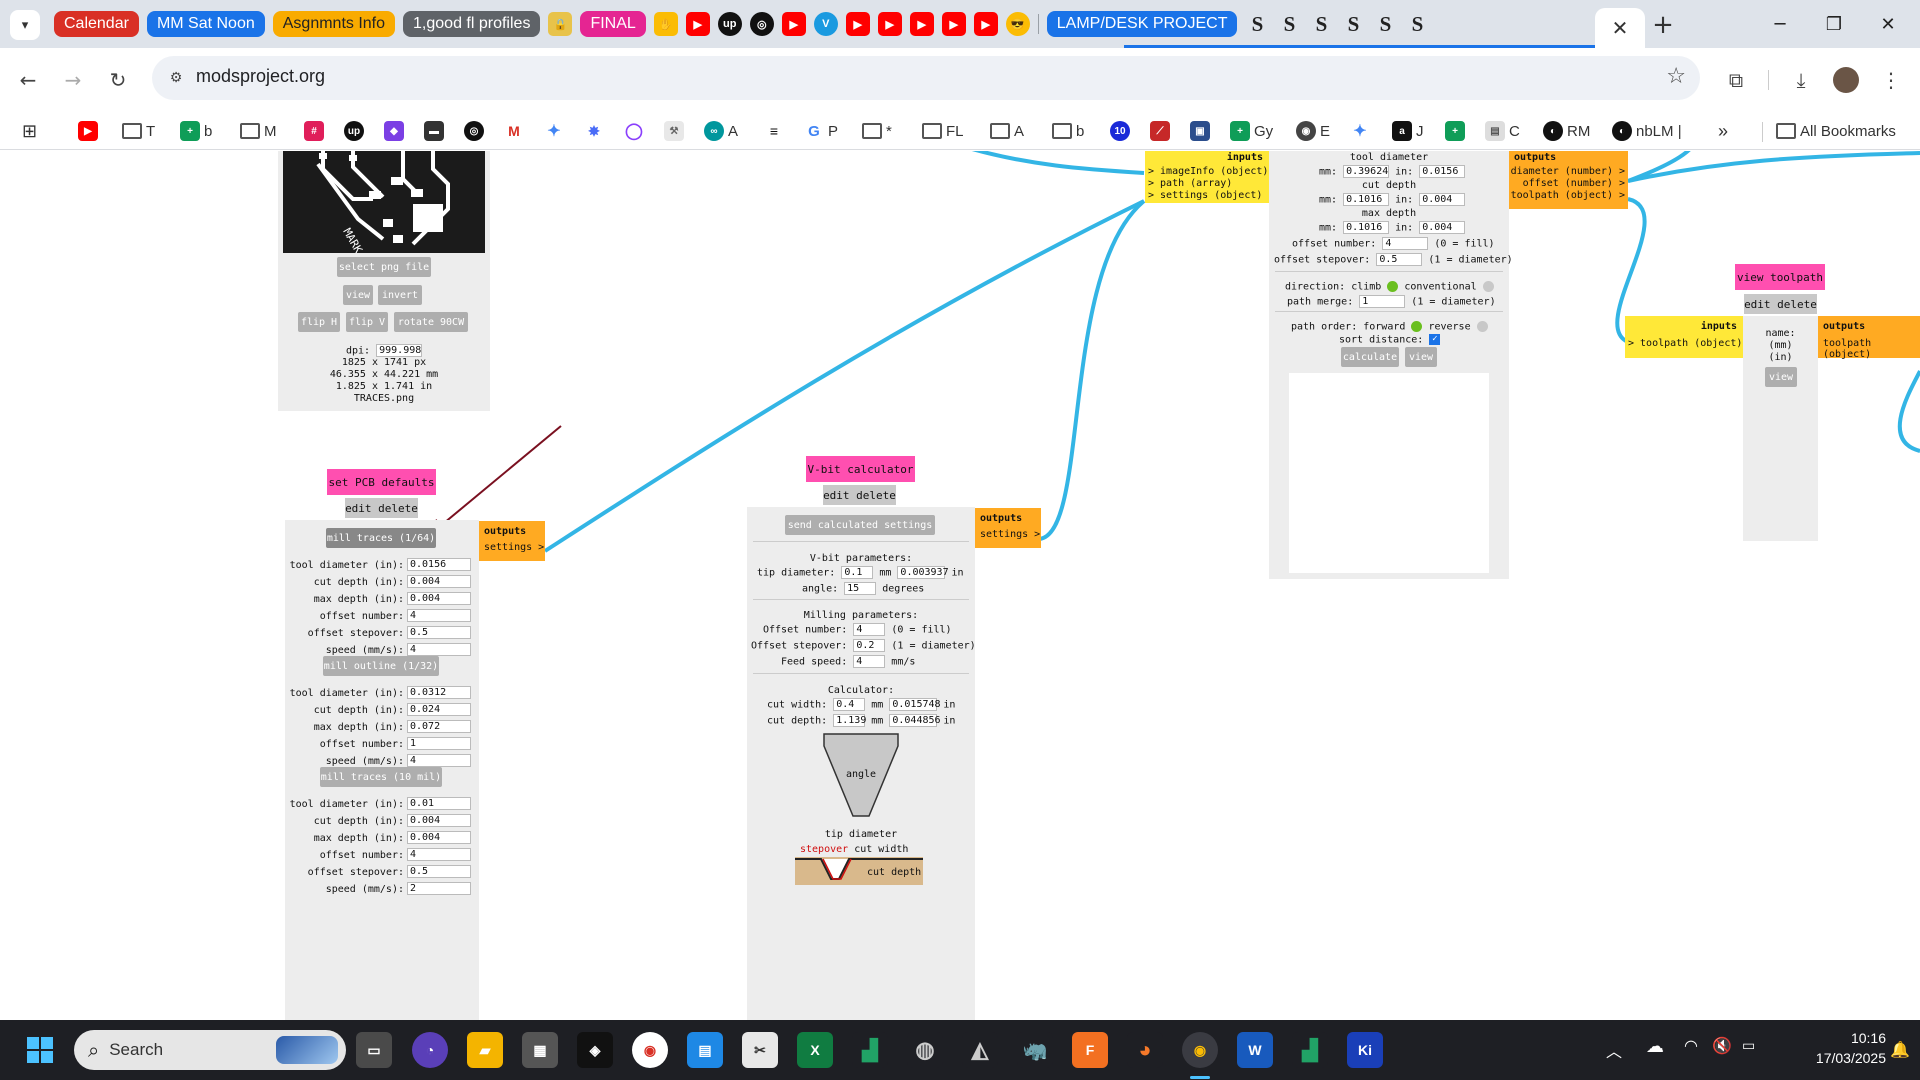 The width and height of the screenshot is (1920, 1080). What do you see at coordinates (430, 1050) in the screenshot?
I see `app-icon: ◔` at bounding box center [430, 1050].